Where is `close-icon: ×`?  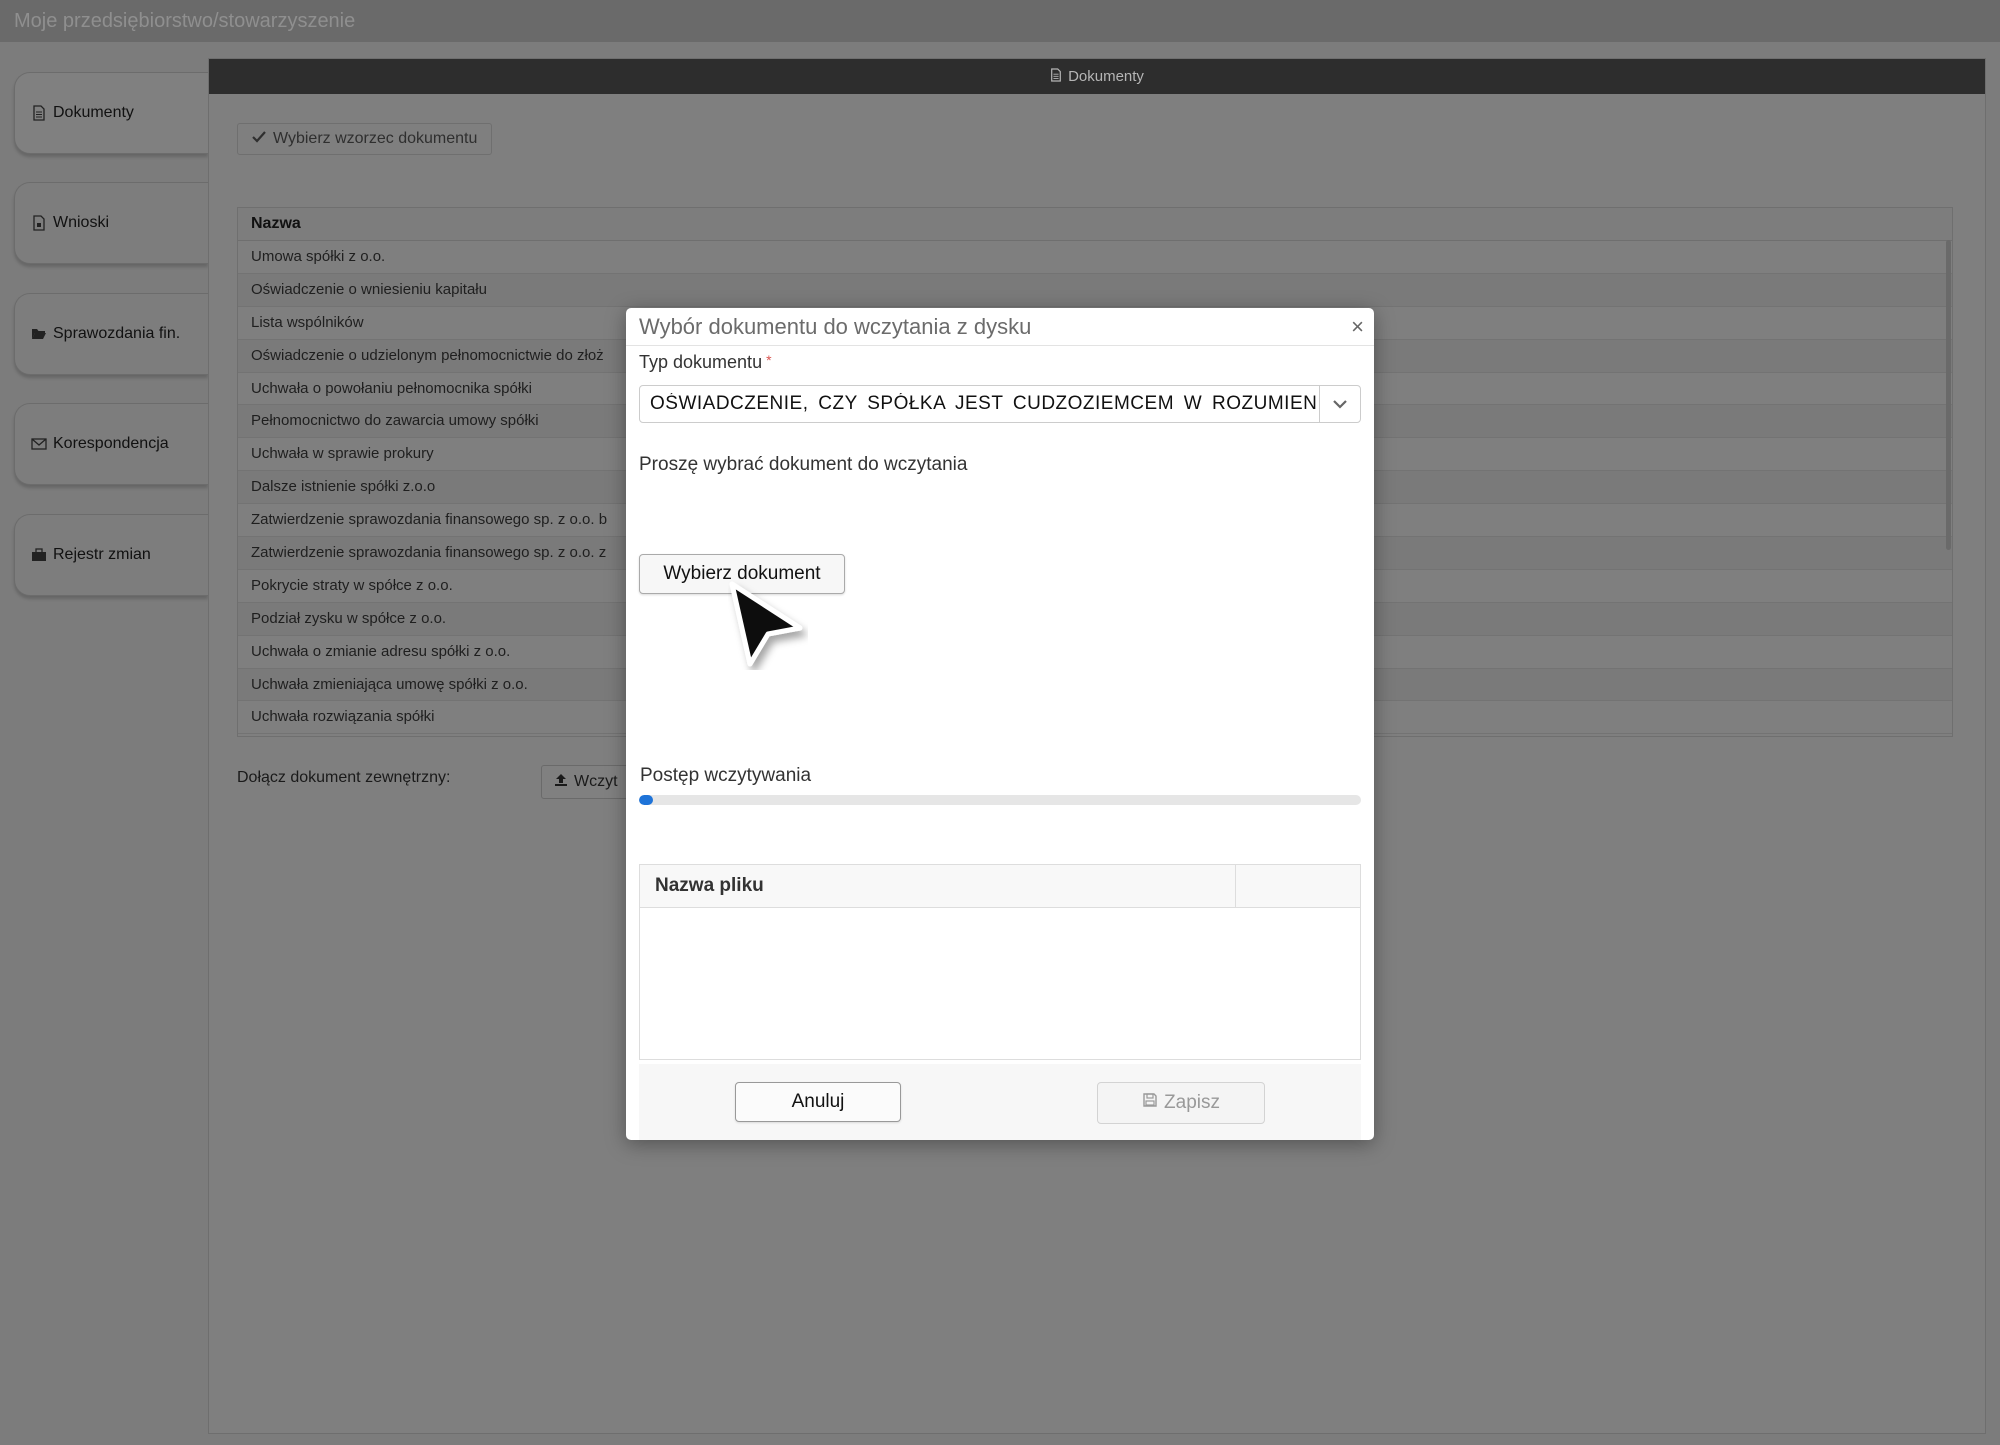
close-icon: × is located at coordinates (1357, 327).